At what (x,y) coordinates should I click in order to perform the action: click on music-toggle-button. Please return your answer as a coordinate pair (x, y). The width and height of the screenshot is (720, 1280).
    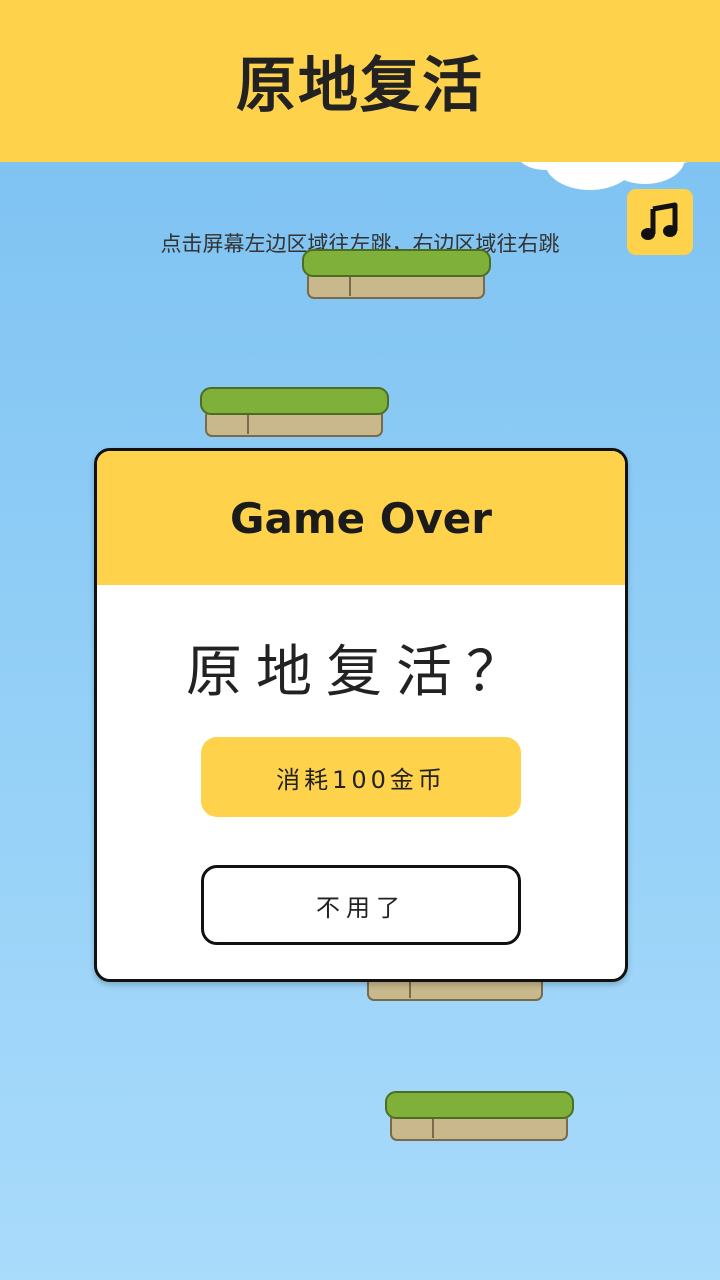
    Looking at the image, I should click on (660, 222).